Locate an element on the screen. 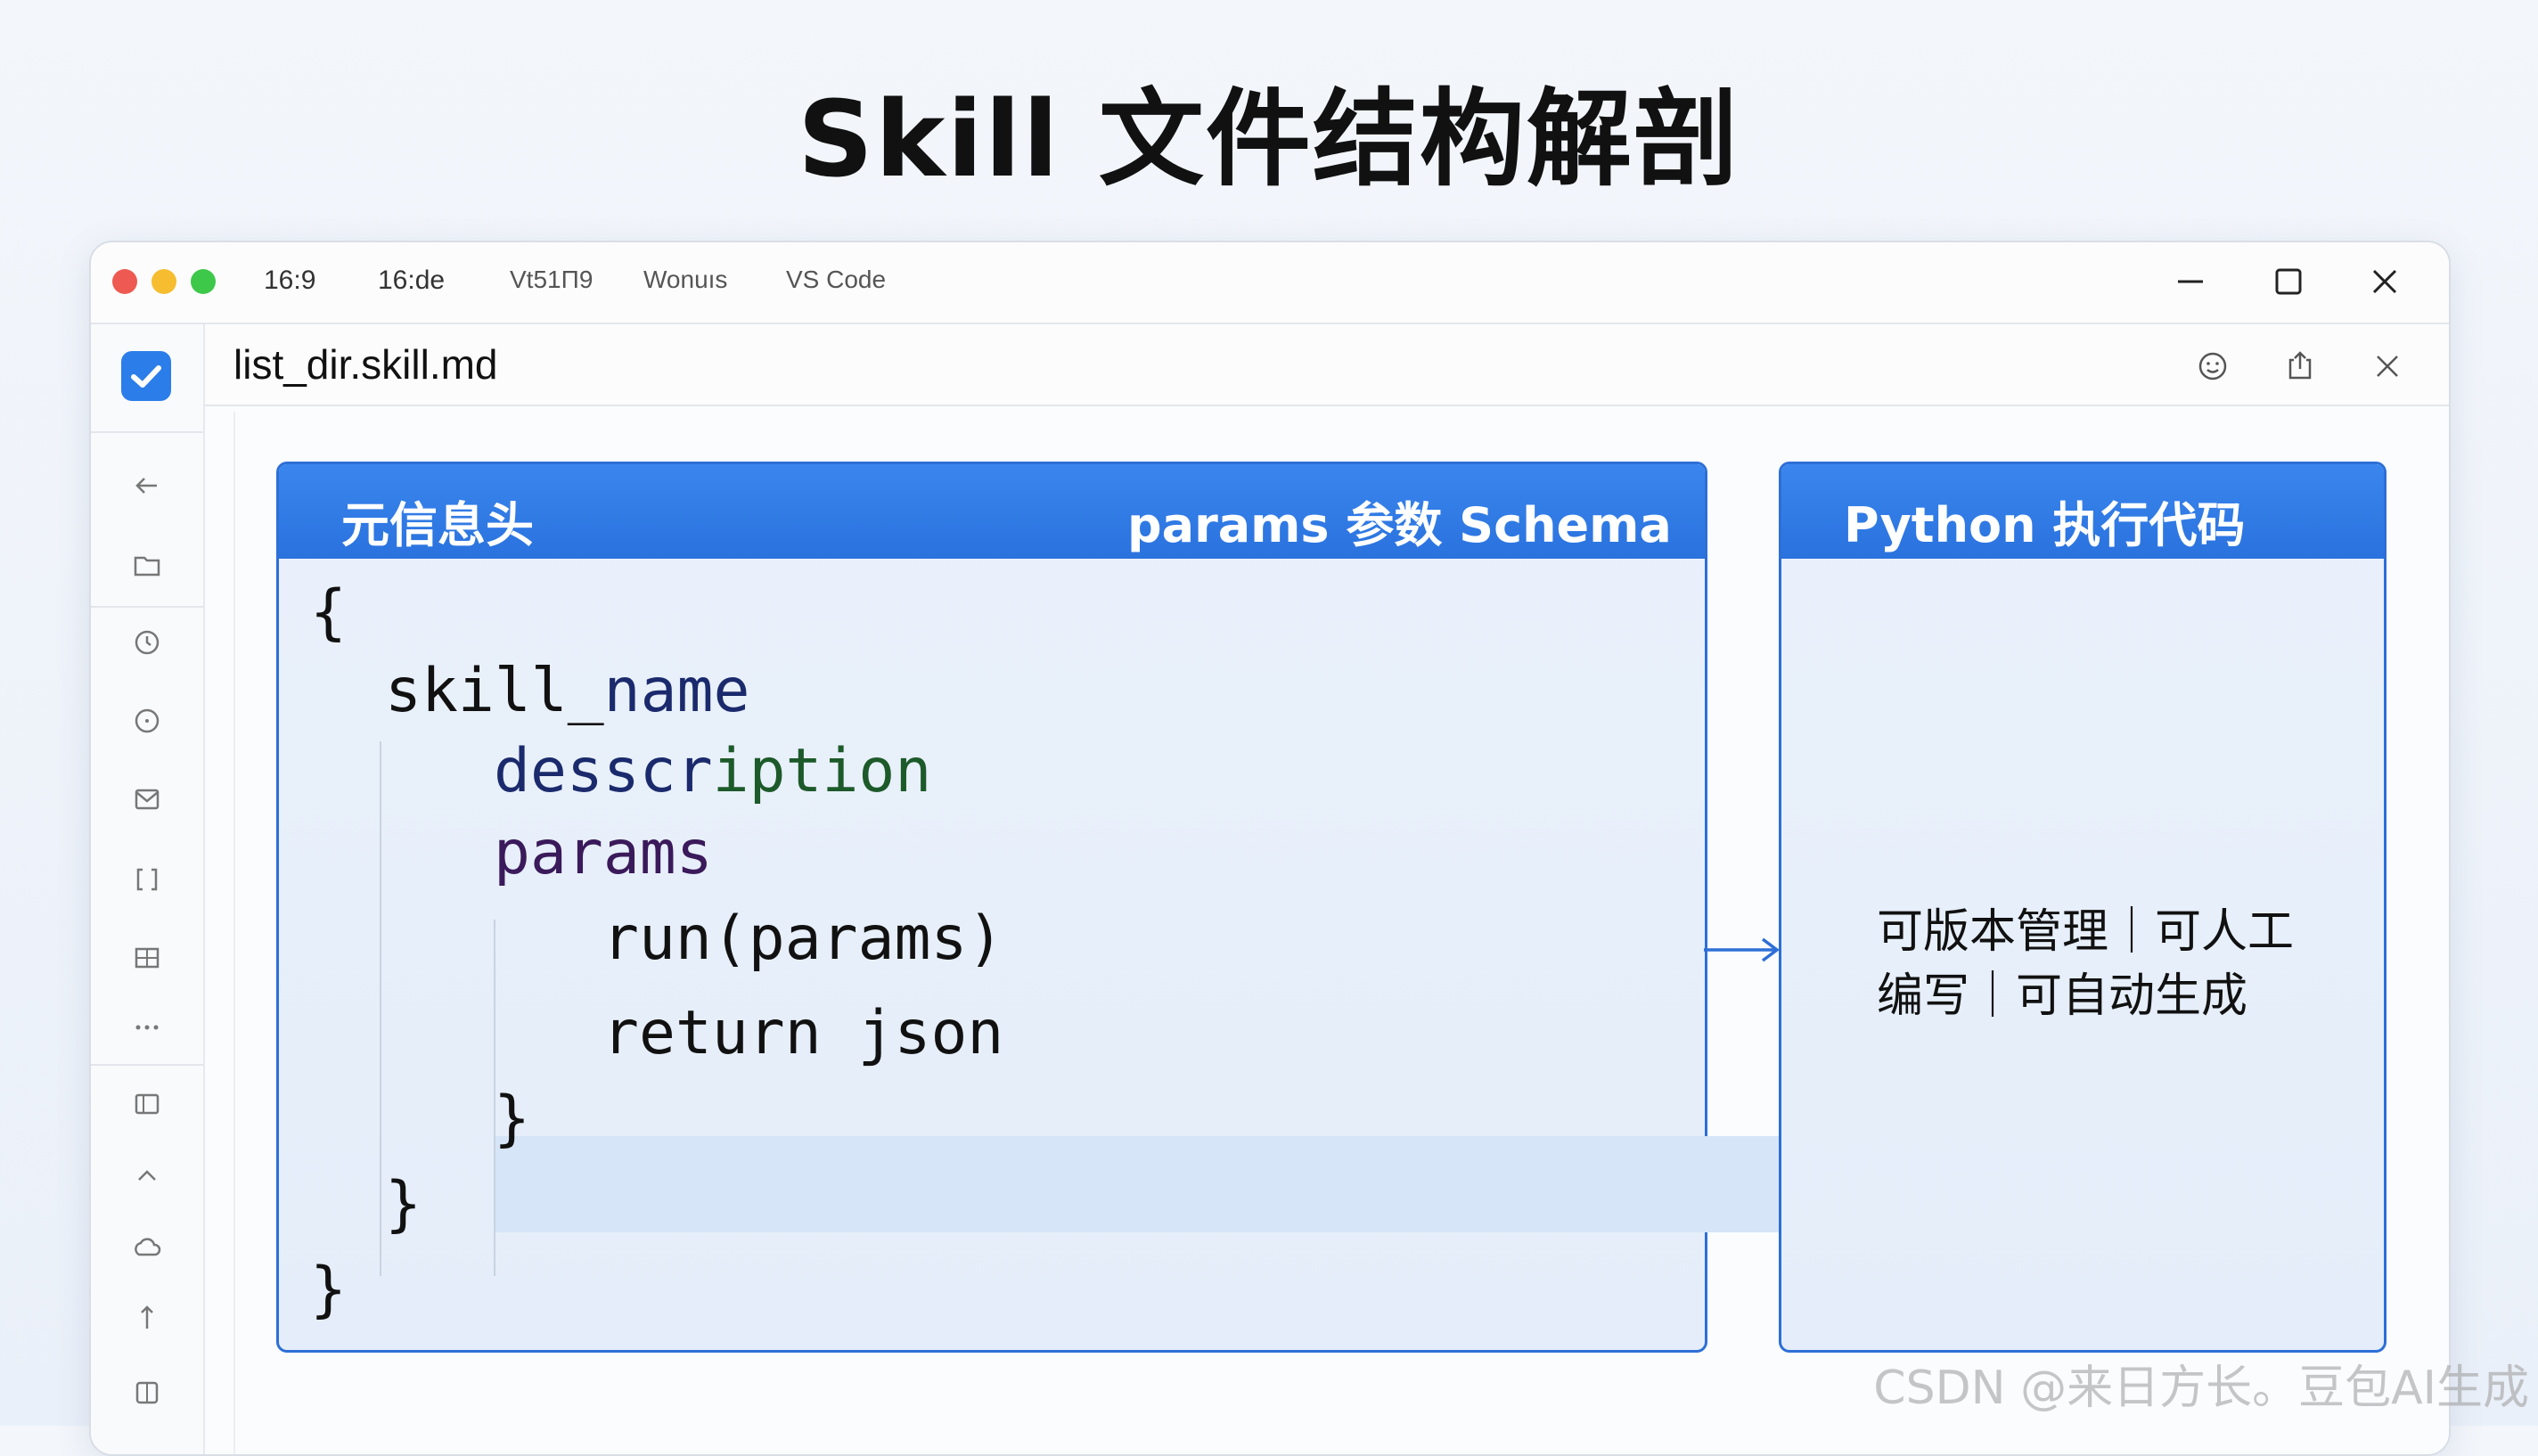 Image resolution: width=2538 pixels, height=1456 pixels. zoom-traffic-button is located at coordinates (203, 281).